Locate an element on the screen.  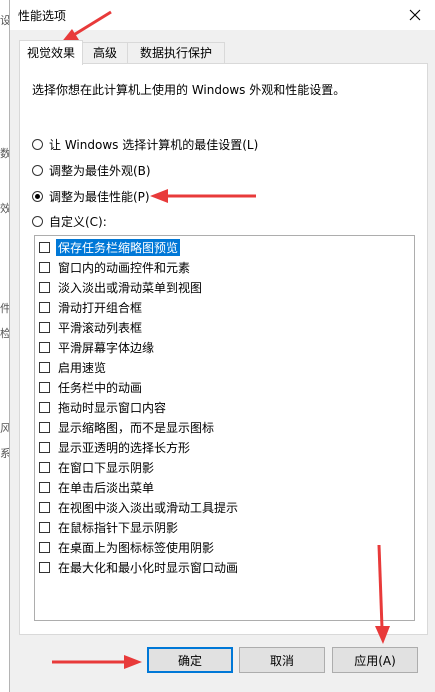
button-label: 取消 is located at coordinates (281, 660).